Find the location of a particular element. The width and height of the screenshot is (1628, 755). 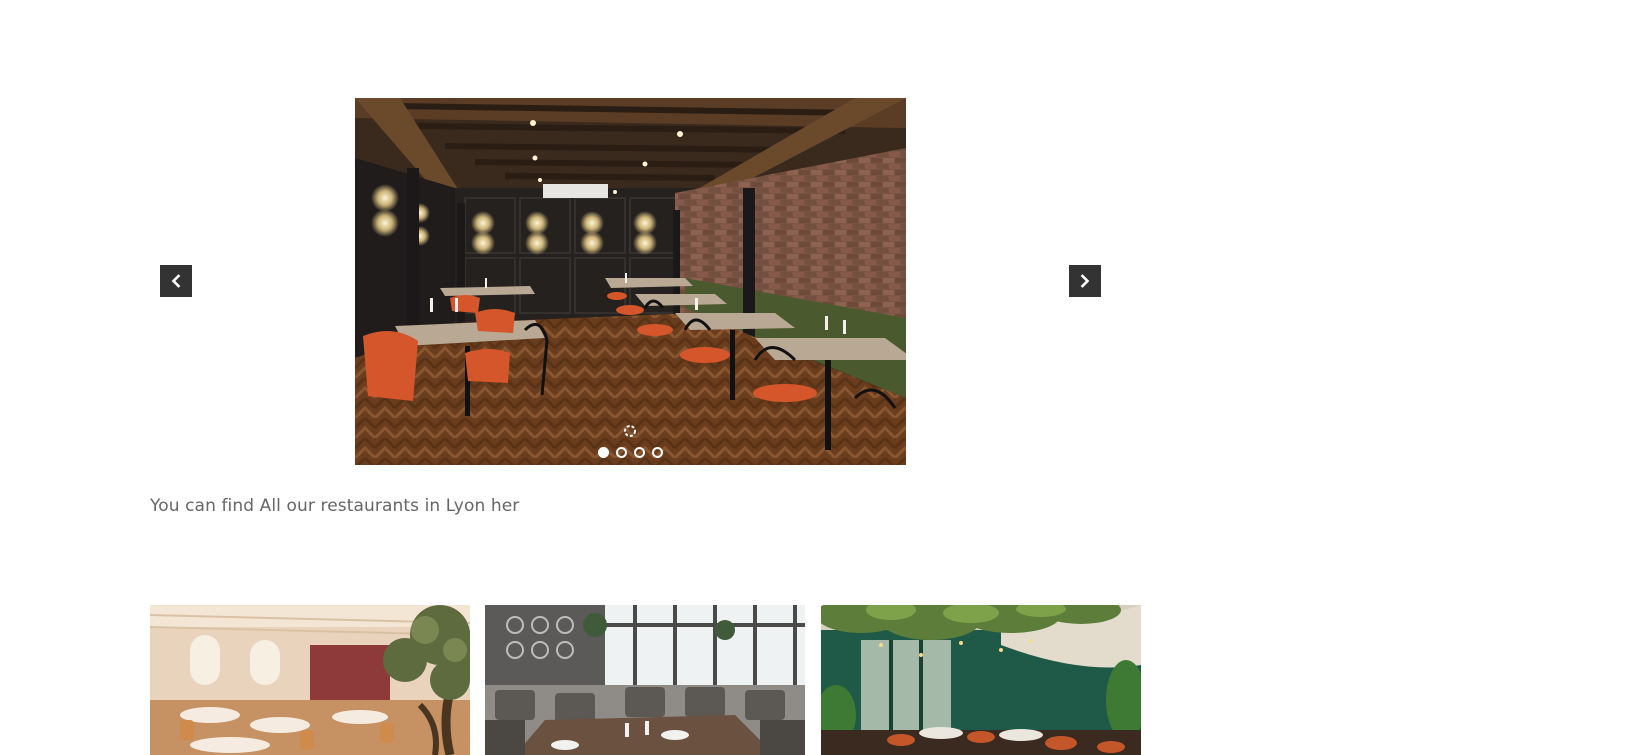

chevron-left-icon is located at coordinates (176, 281).